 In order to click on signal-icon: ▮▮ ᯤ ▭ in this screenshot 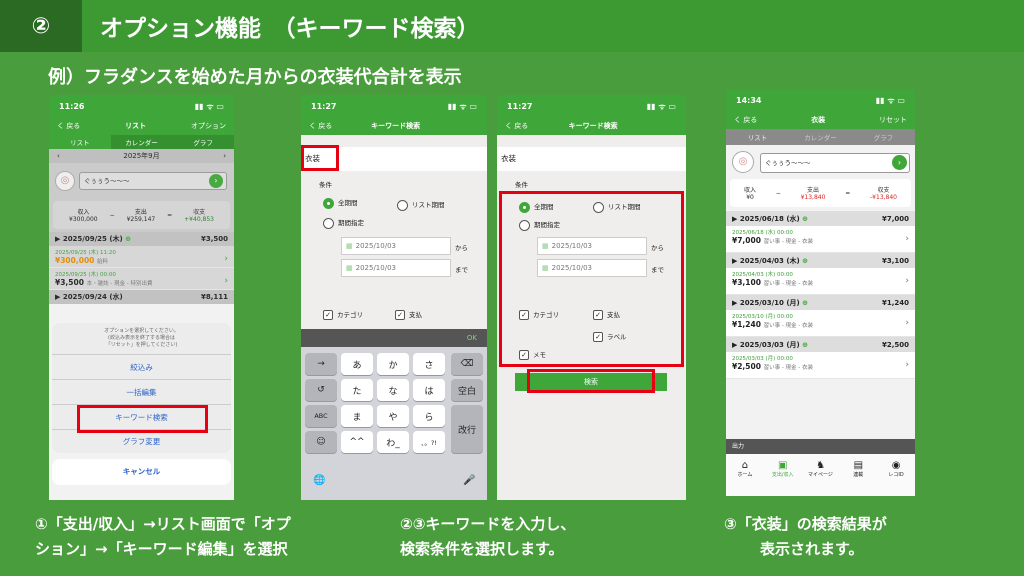, I will do `click(661, 106)`.